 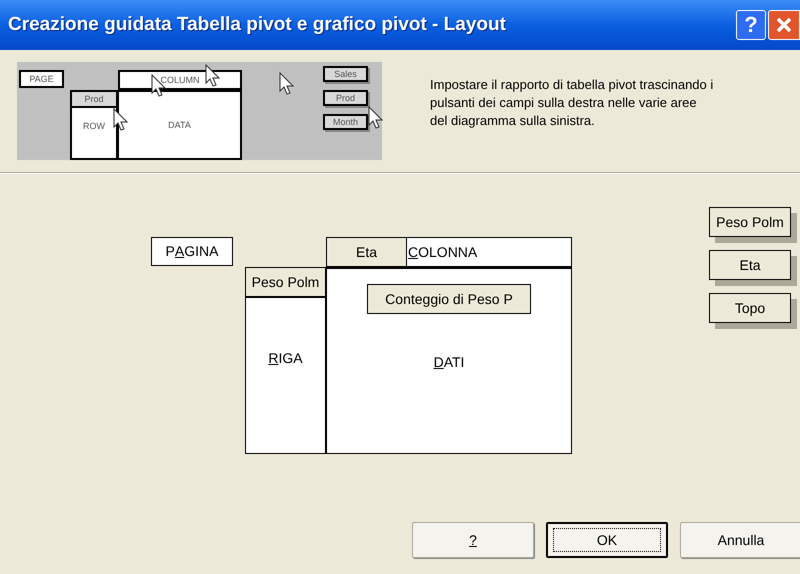 What do you see at coordinates (345, 122) in the screenshot?
I see `field-tile: Month` at bounding box center [345, 122].